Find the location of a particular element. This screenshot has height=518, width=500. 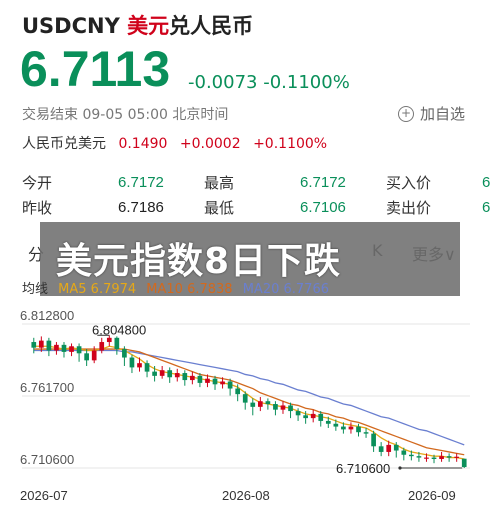

plus-circle-icon: + is located at coordinates (406, 113).